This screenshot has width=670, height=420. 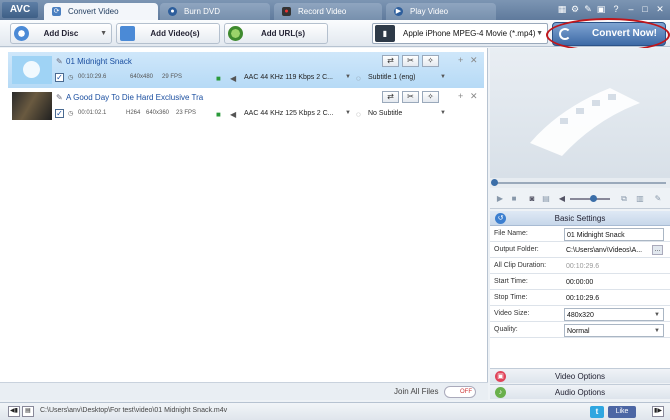 I want to click on volume-knob, so click(x=593, y=198).